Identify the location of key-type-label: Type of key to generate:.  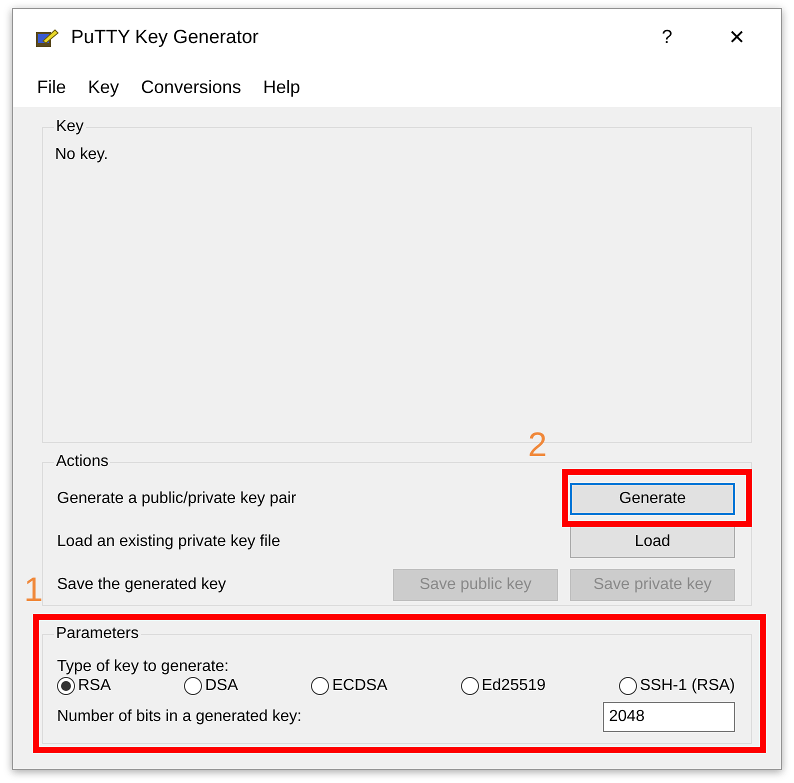
(143, 667).